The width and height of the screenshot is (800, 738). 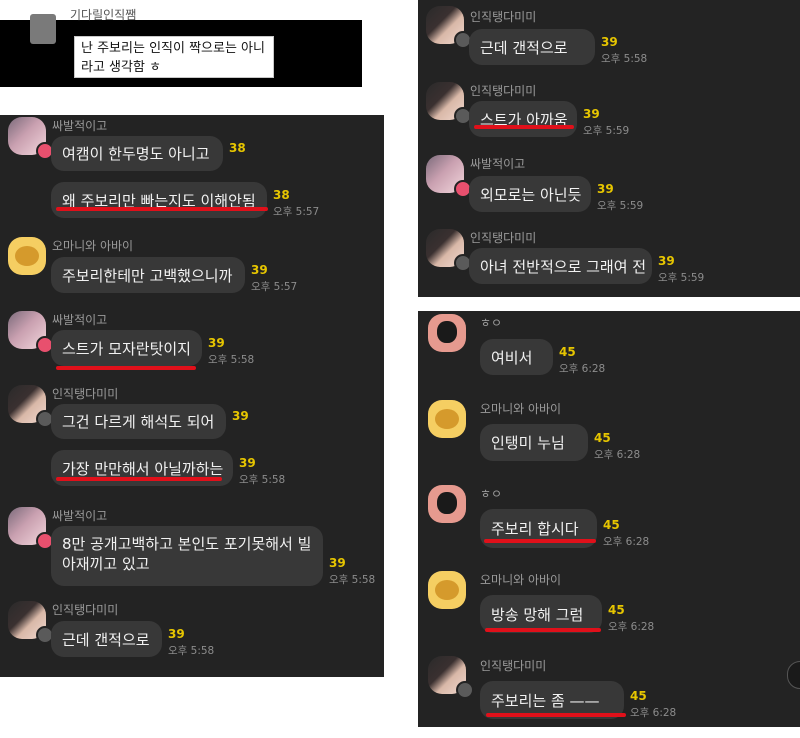 I want to click on menu-badge-icon, so click(x=465, y=690).